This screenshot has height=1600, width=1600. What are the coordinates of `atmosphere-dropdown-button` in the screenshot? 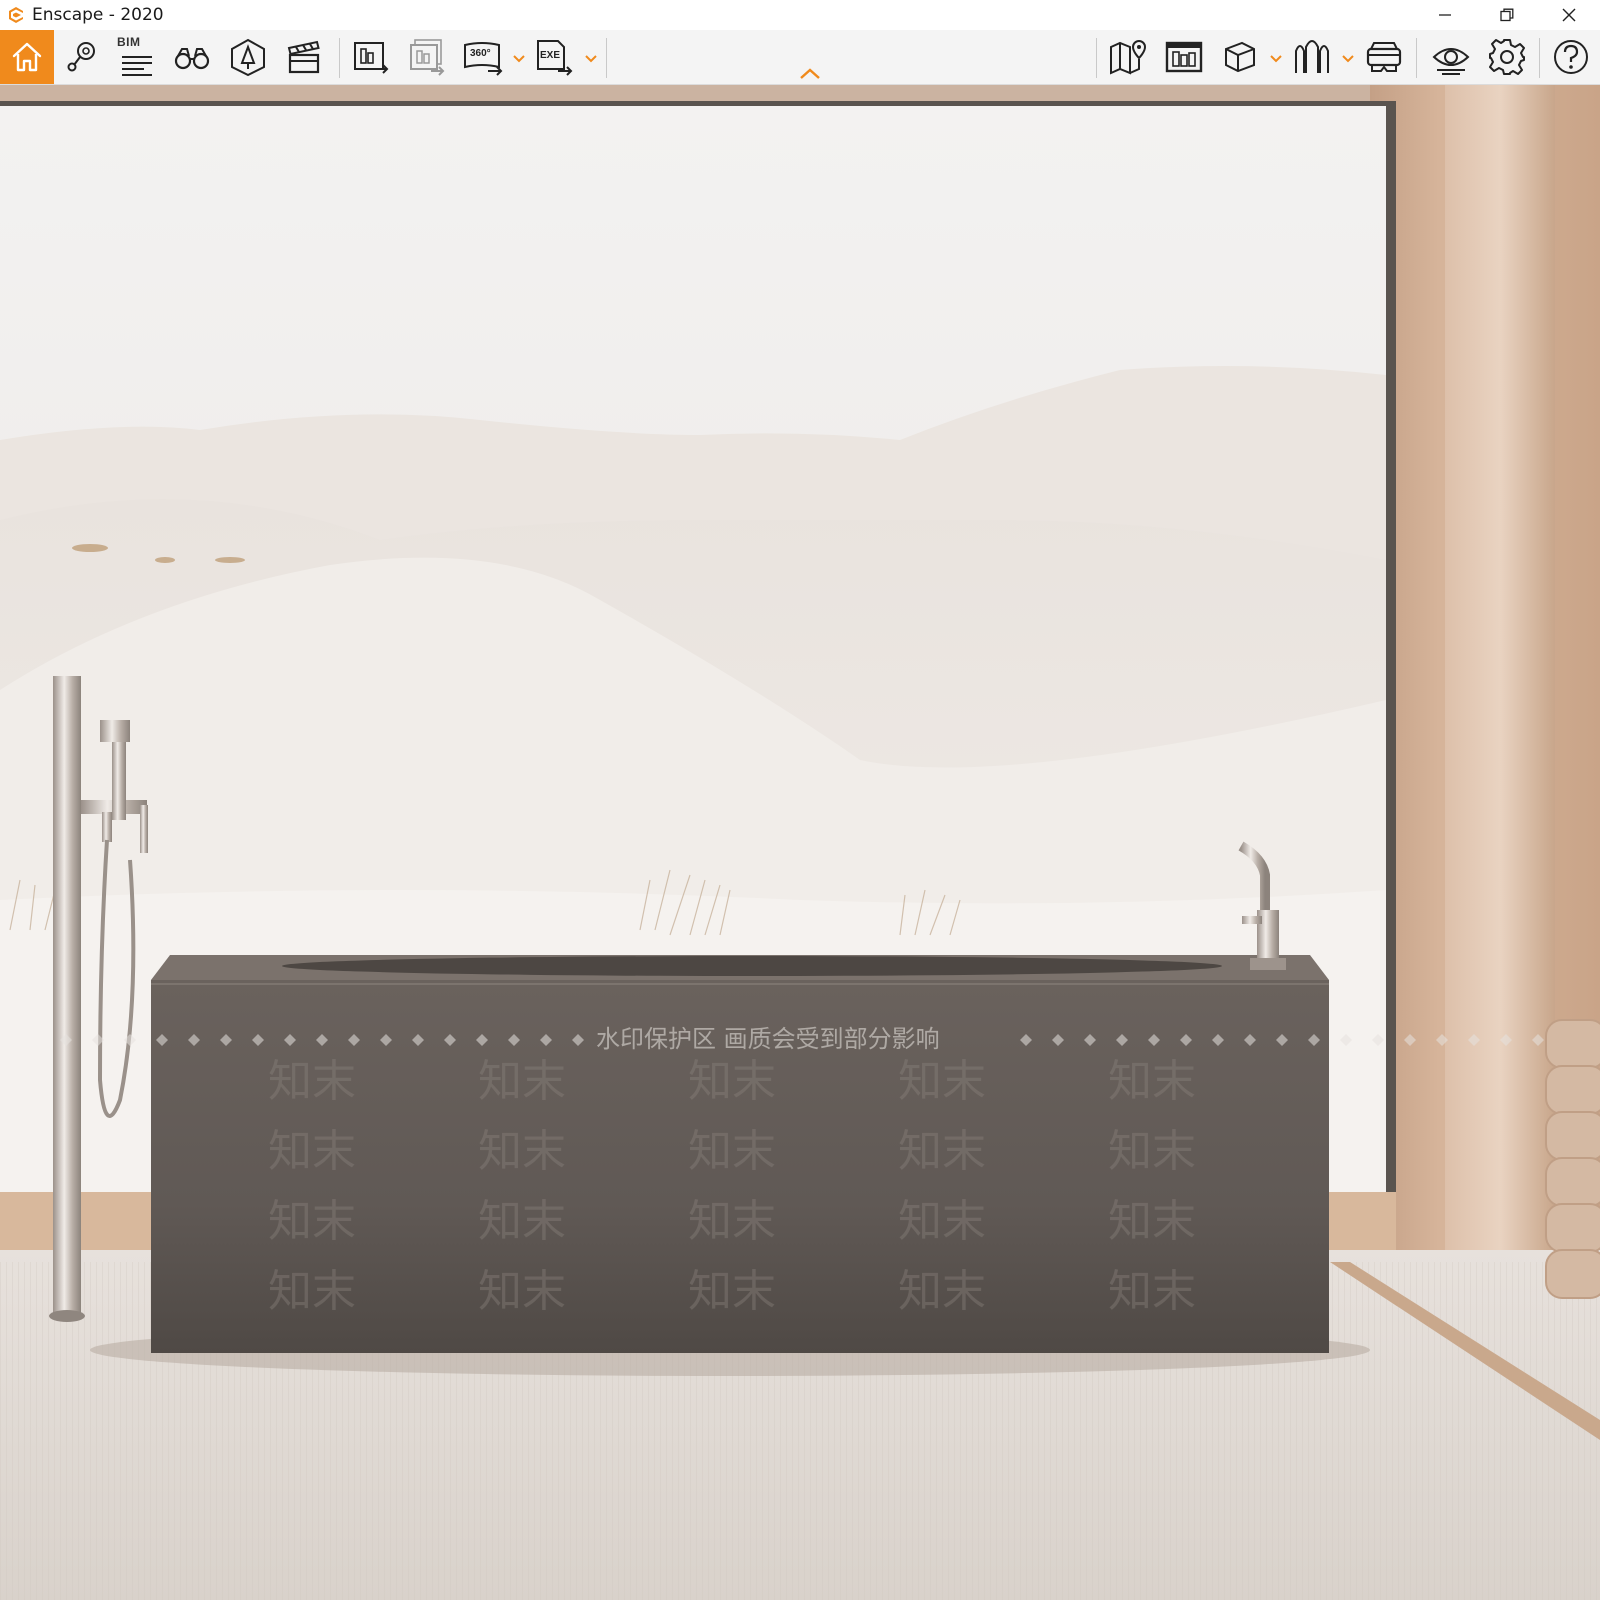 It's located at (1348, 59).